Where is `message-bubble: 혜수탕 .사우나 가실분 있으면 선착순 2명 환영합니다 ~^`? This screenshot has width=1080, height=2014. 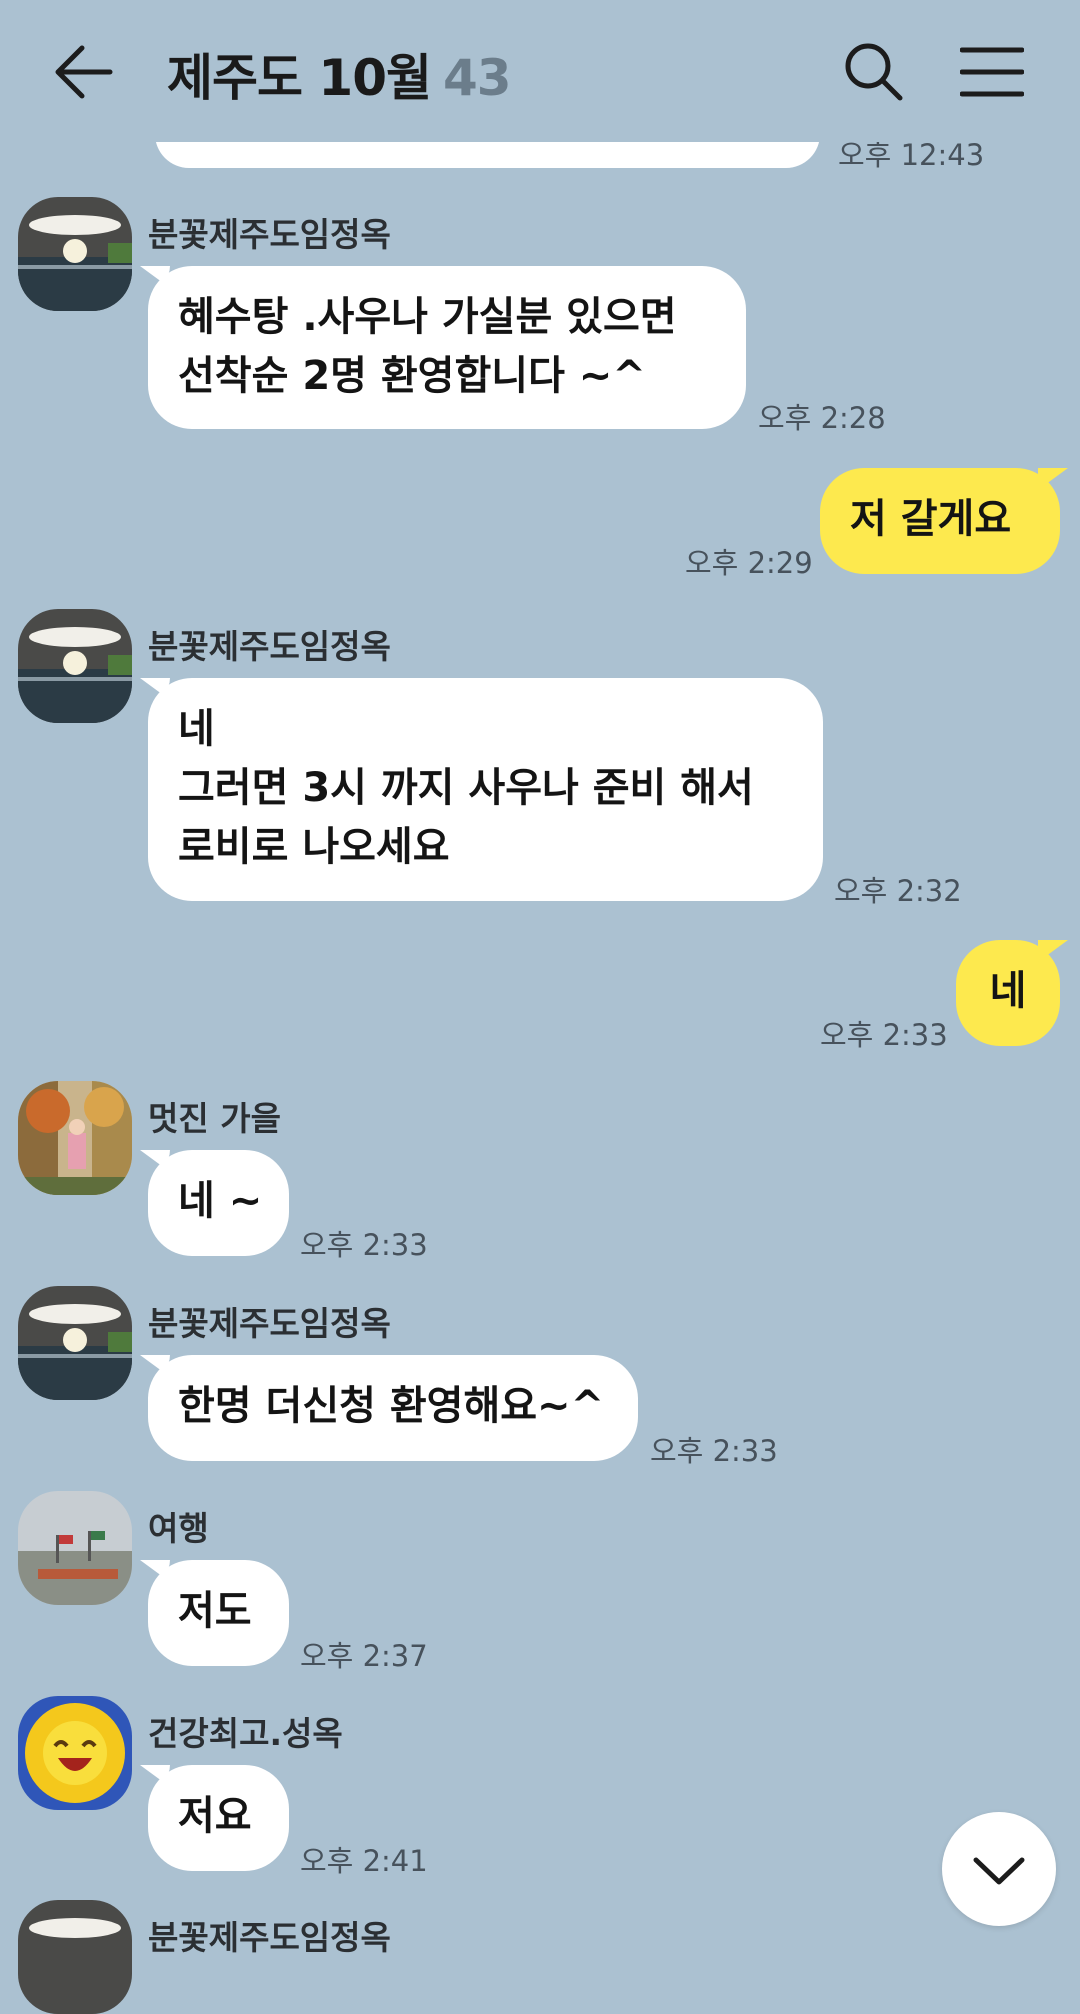
message-bubble: 혜수탕 .사우나 가실분 있으면 선착순 2명 환영합니다 ~^ is located at coordinates (447, 347).